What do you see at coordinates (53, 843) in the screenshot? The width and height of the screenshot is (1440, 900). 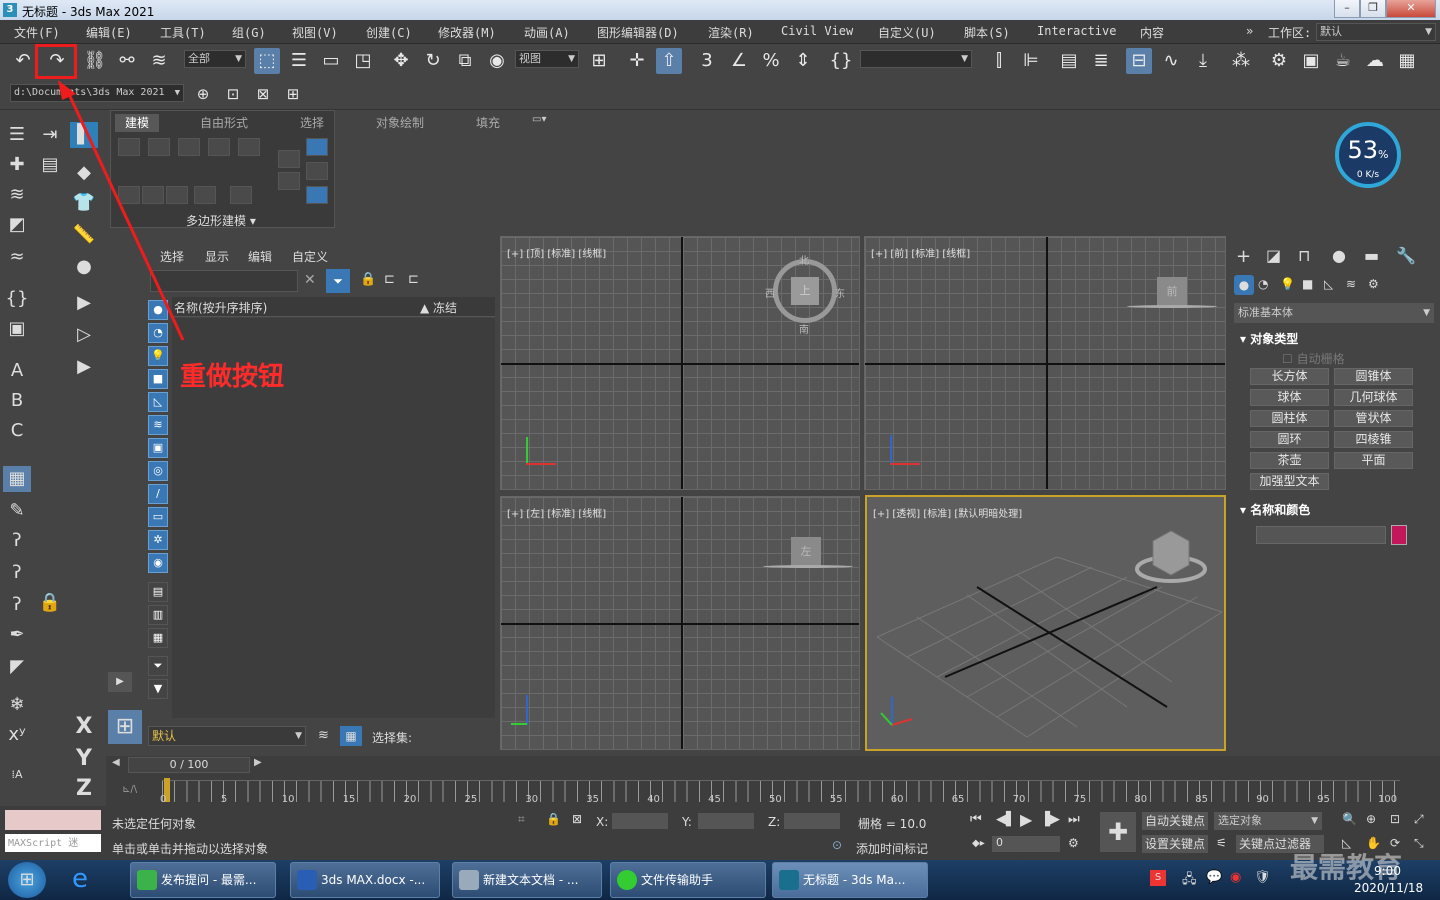 I see `maxscript-mini-input: MAXScript 迷` at bounding box center [53, 843].